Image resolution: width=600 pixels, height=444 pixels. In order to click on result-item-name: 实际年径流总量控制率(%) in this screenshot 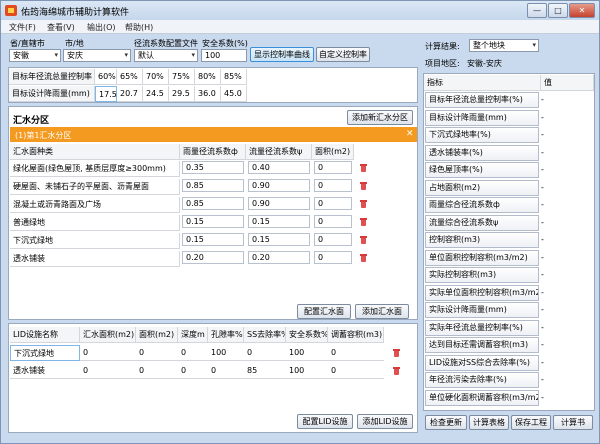, I will do `click(482, 327)`.